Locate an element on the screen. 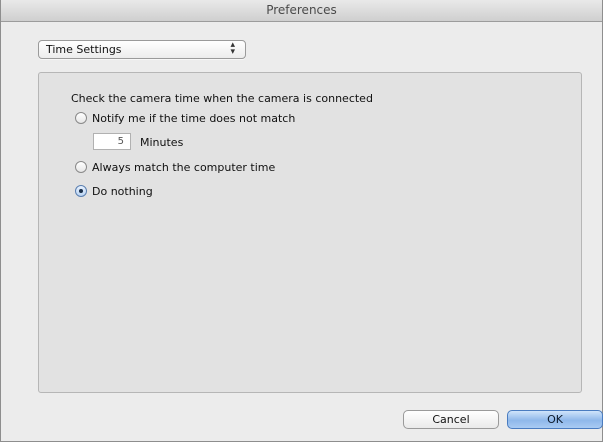 The image size is (604, 443). settings-category-popup: Time Settings ▴ ▾ is located at coordinates (142, 49).